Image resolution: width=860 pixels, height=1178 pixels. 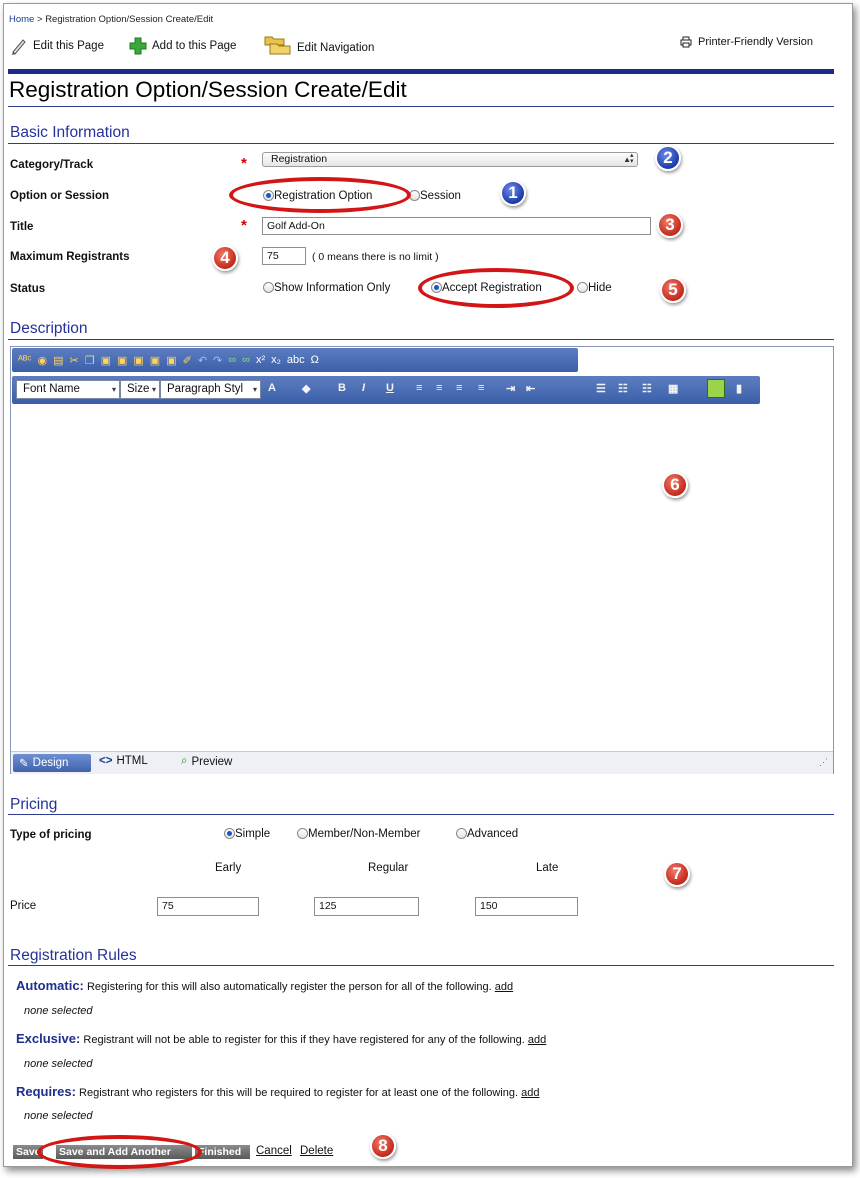 I want to click on printer-friendly-link: Printer-Friendly Version, so click(x=746, y=42).